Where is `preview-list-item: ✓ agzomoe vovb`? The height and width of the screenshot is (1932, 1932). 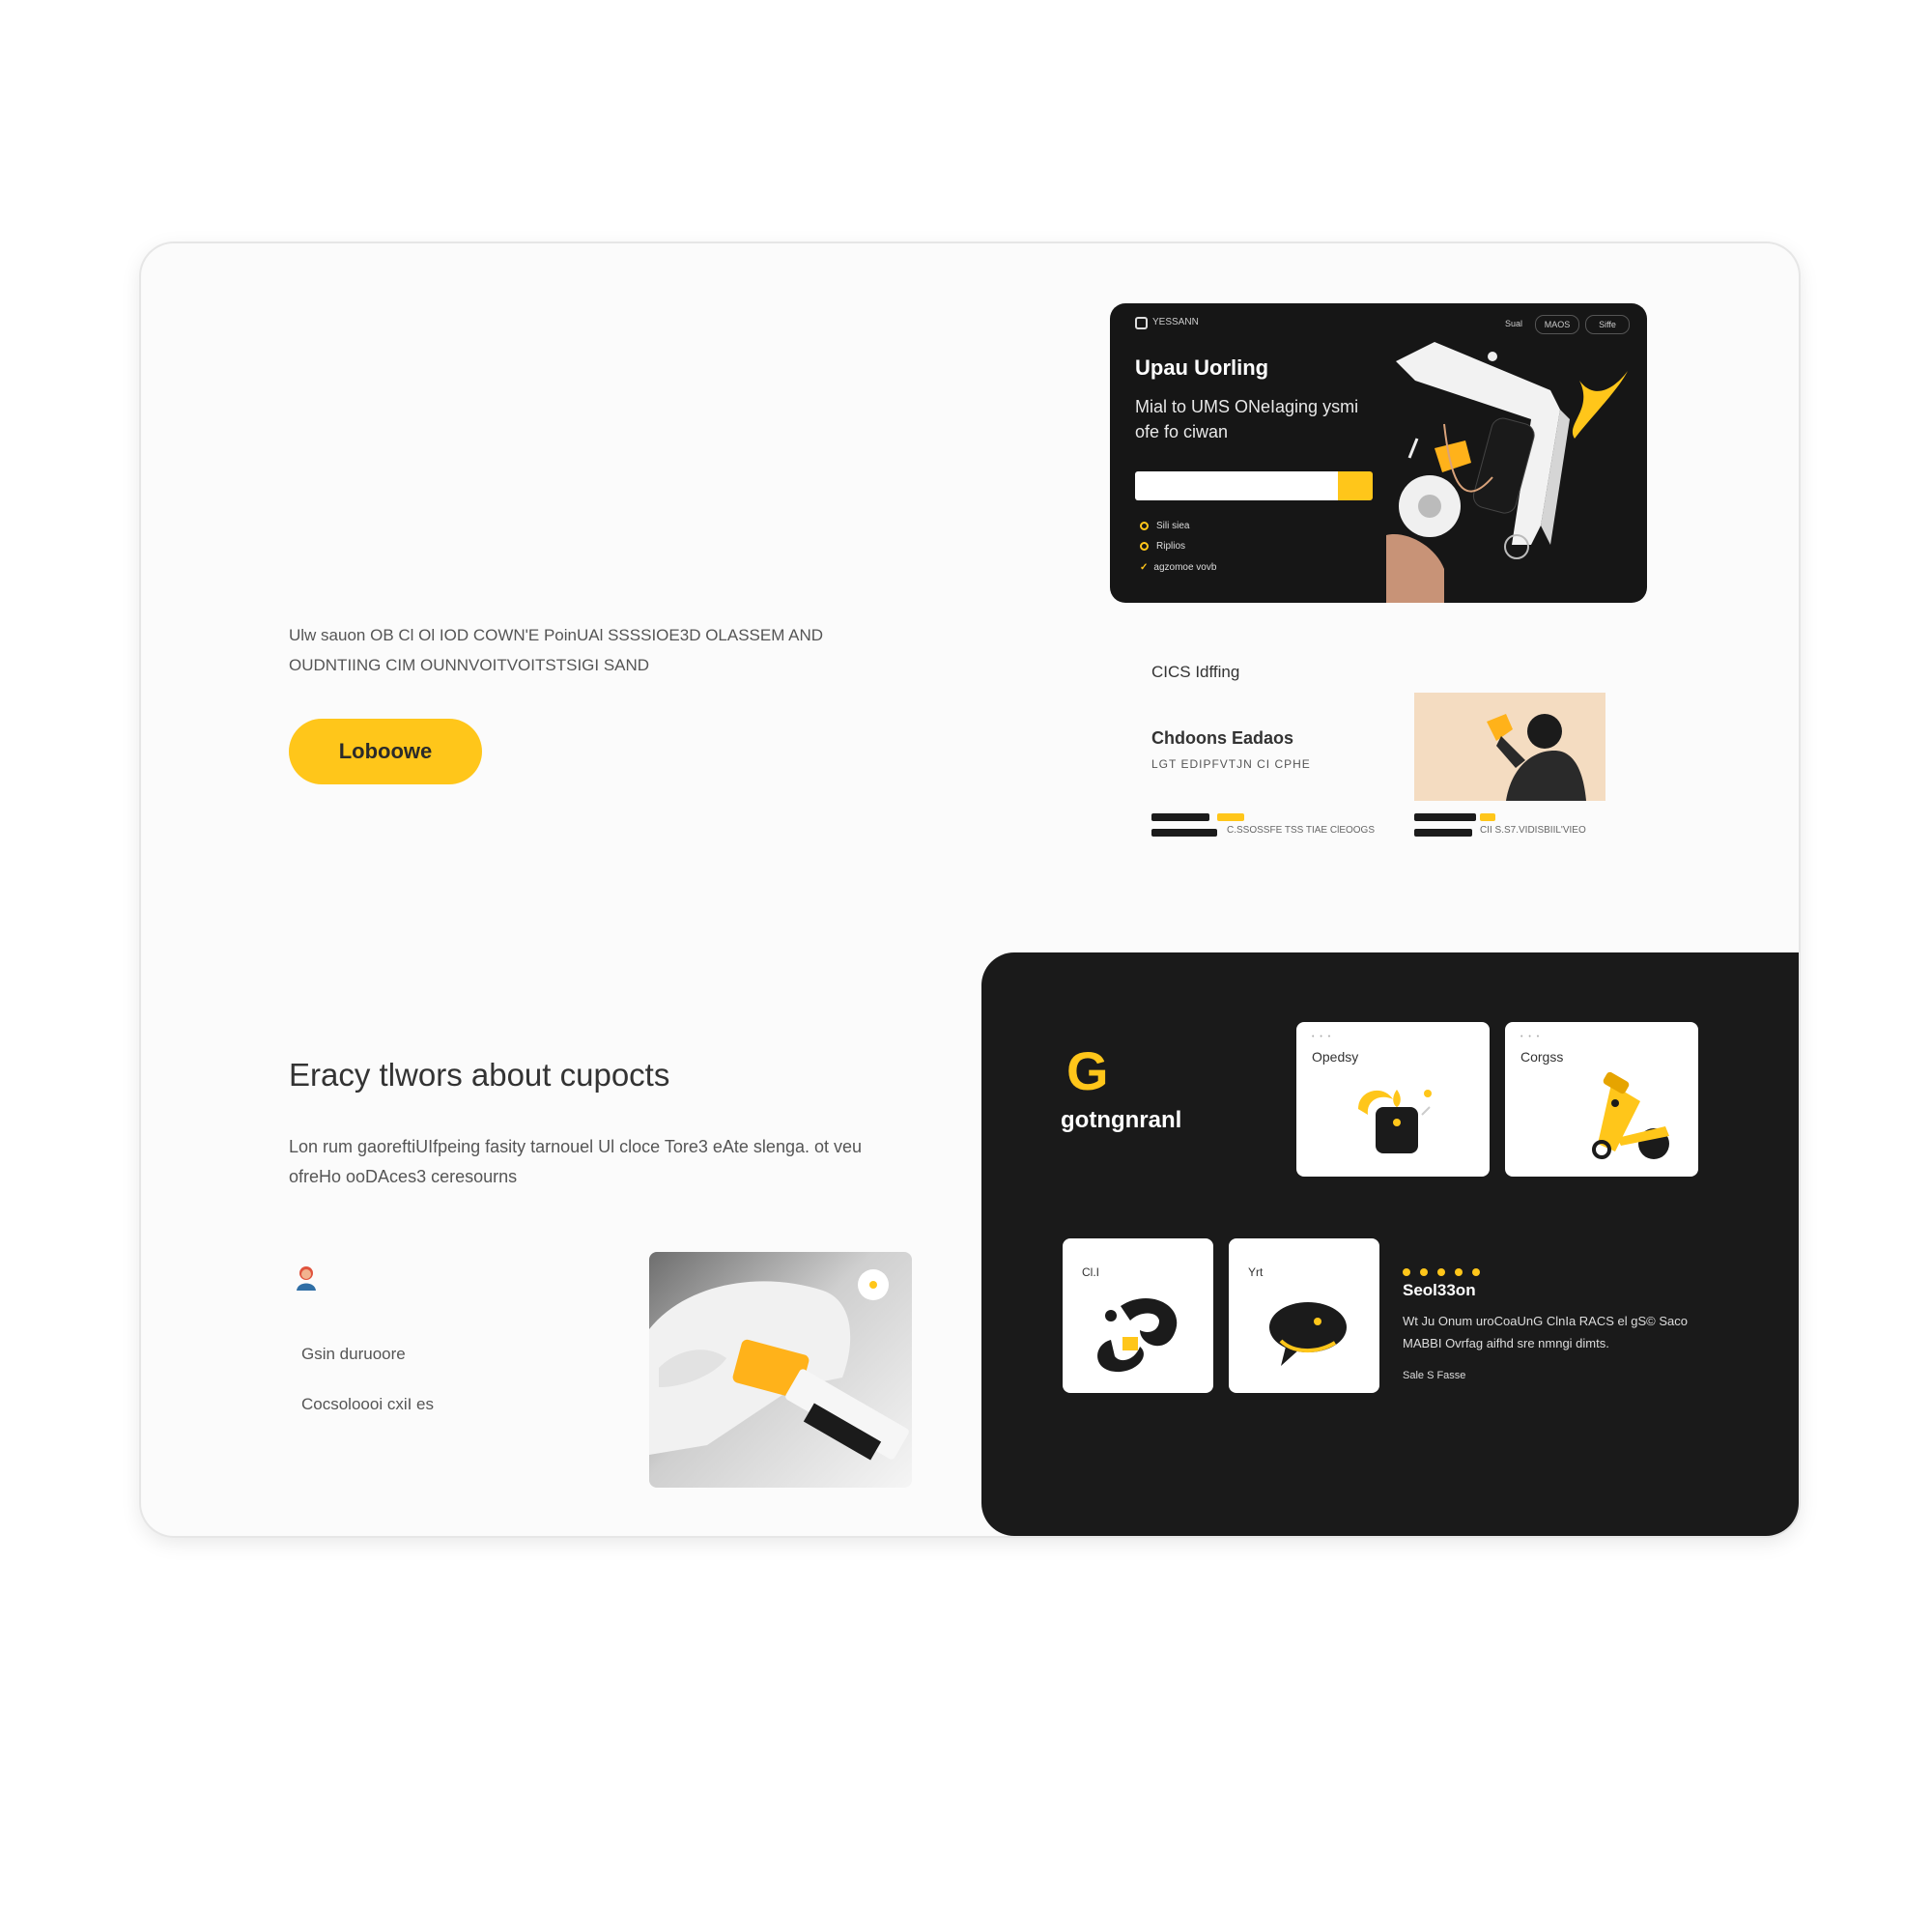
preview-list-item: ✓ agzomoe vovb is located at coordinates (1178, 567).